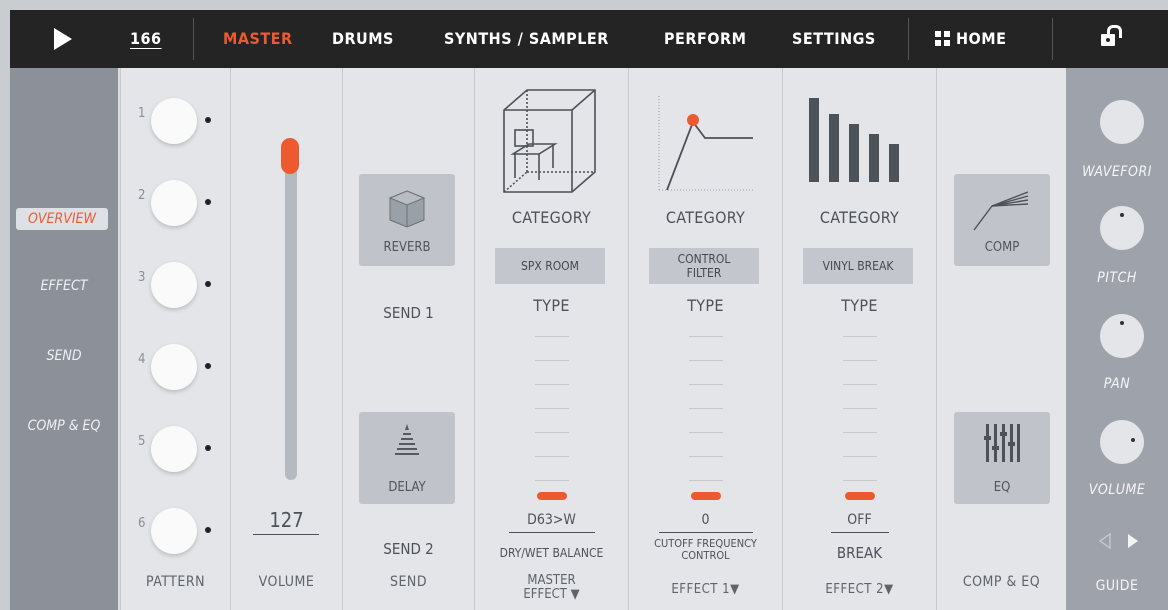  Describe the element at coordinates (175, 582) in the screenshot. I see `pattern-label: PATTERN` at that location.